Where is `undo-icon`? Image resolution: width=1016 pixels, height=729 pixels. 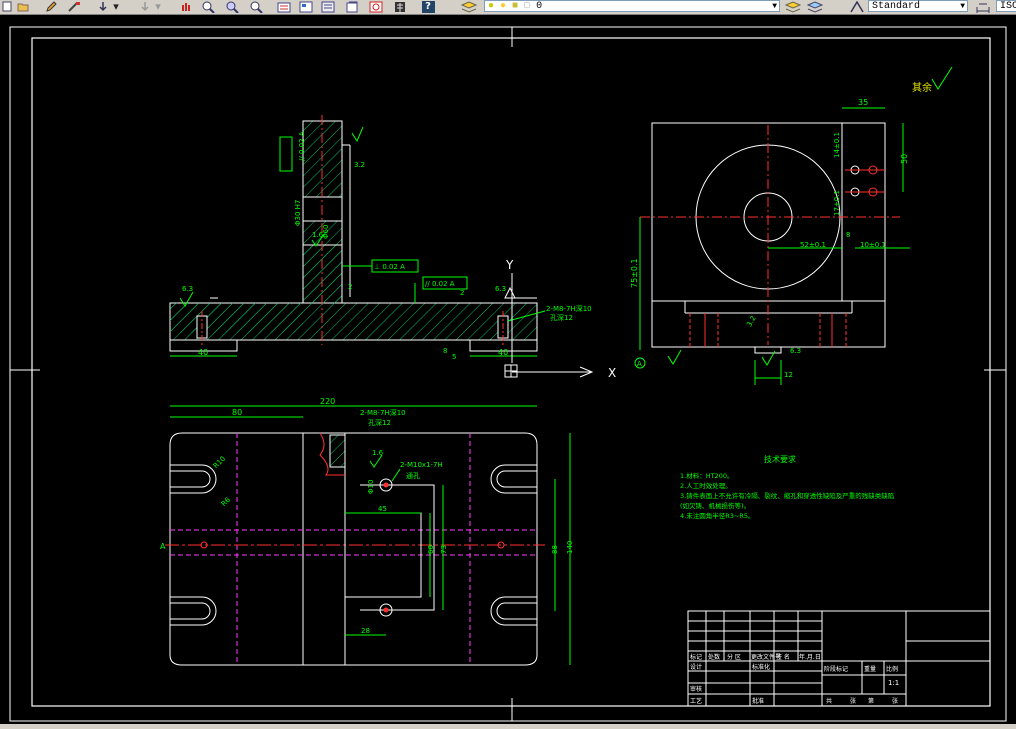 undo-icon is located at coordinates (103, 6).